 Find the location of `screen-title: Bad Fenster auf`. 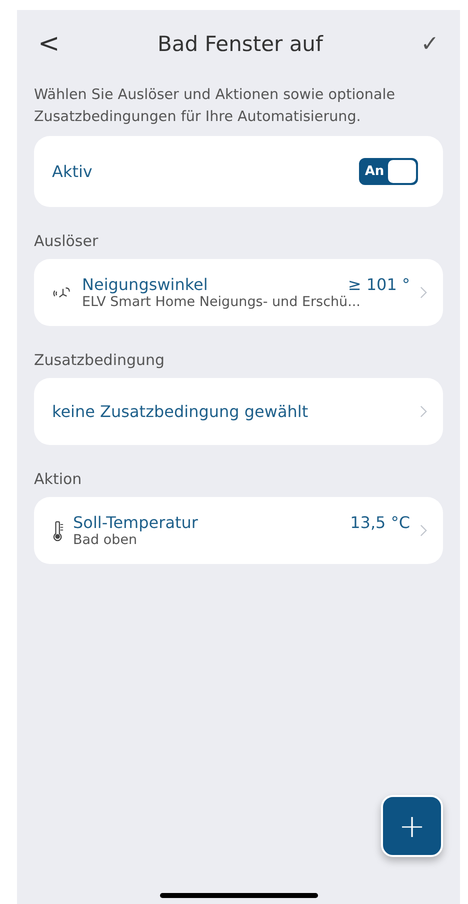

screen-title: Bad Fenster auf is located at coordinates (240, 44).